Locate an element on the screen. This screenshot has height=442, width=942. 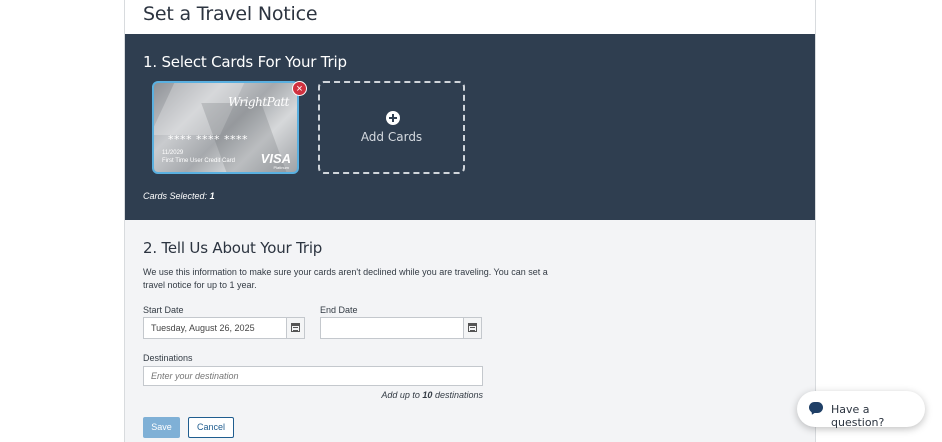
close-icon: × is located at coordinates (299, 89).